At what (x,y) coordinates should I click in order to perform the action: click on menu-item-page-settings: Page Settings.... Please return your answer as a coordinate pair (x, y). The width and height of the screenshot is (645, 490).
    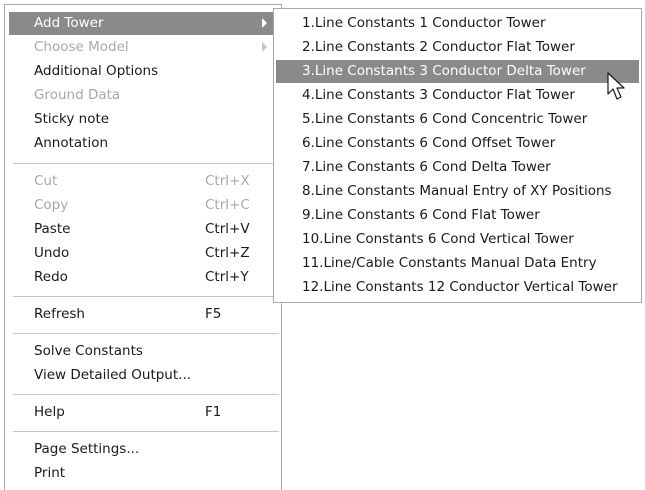
    Looking at the image, I should click on (144, 449).